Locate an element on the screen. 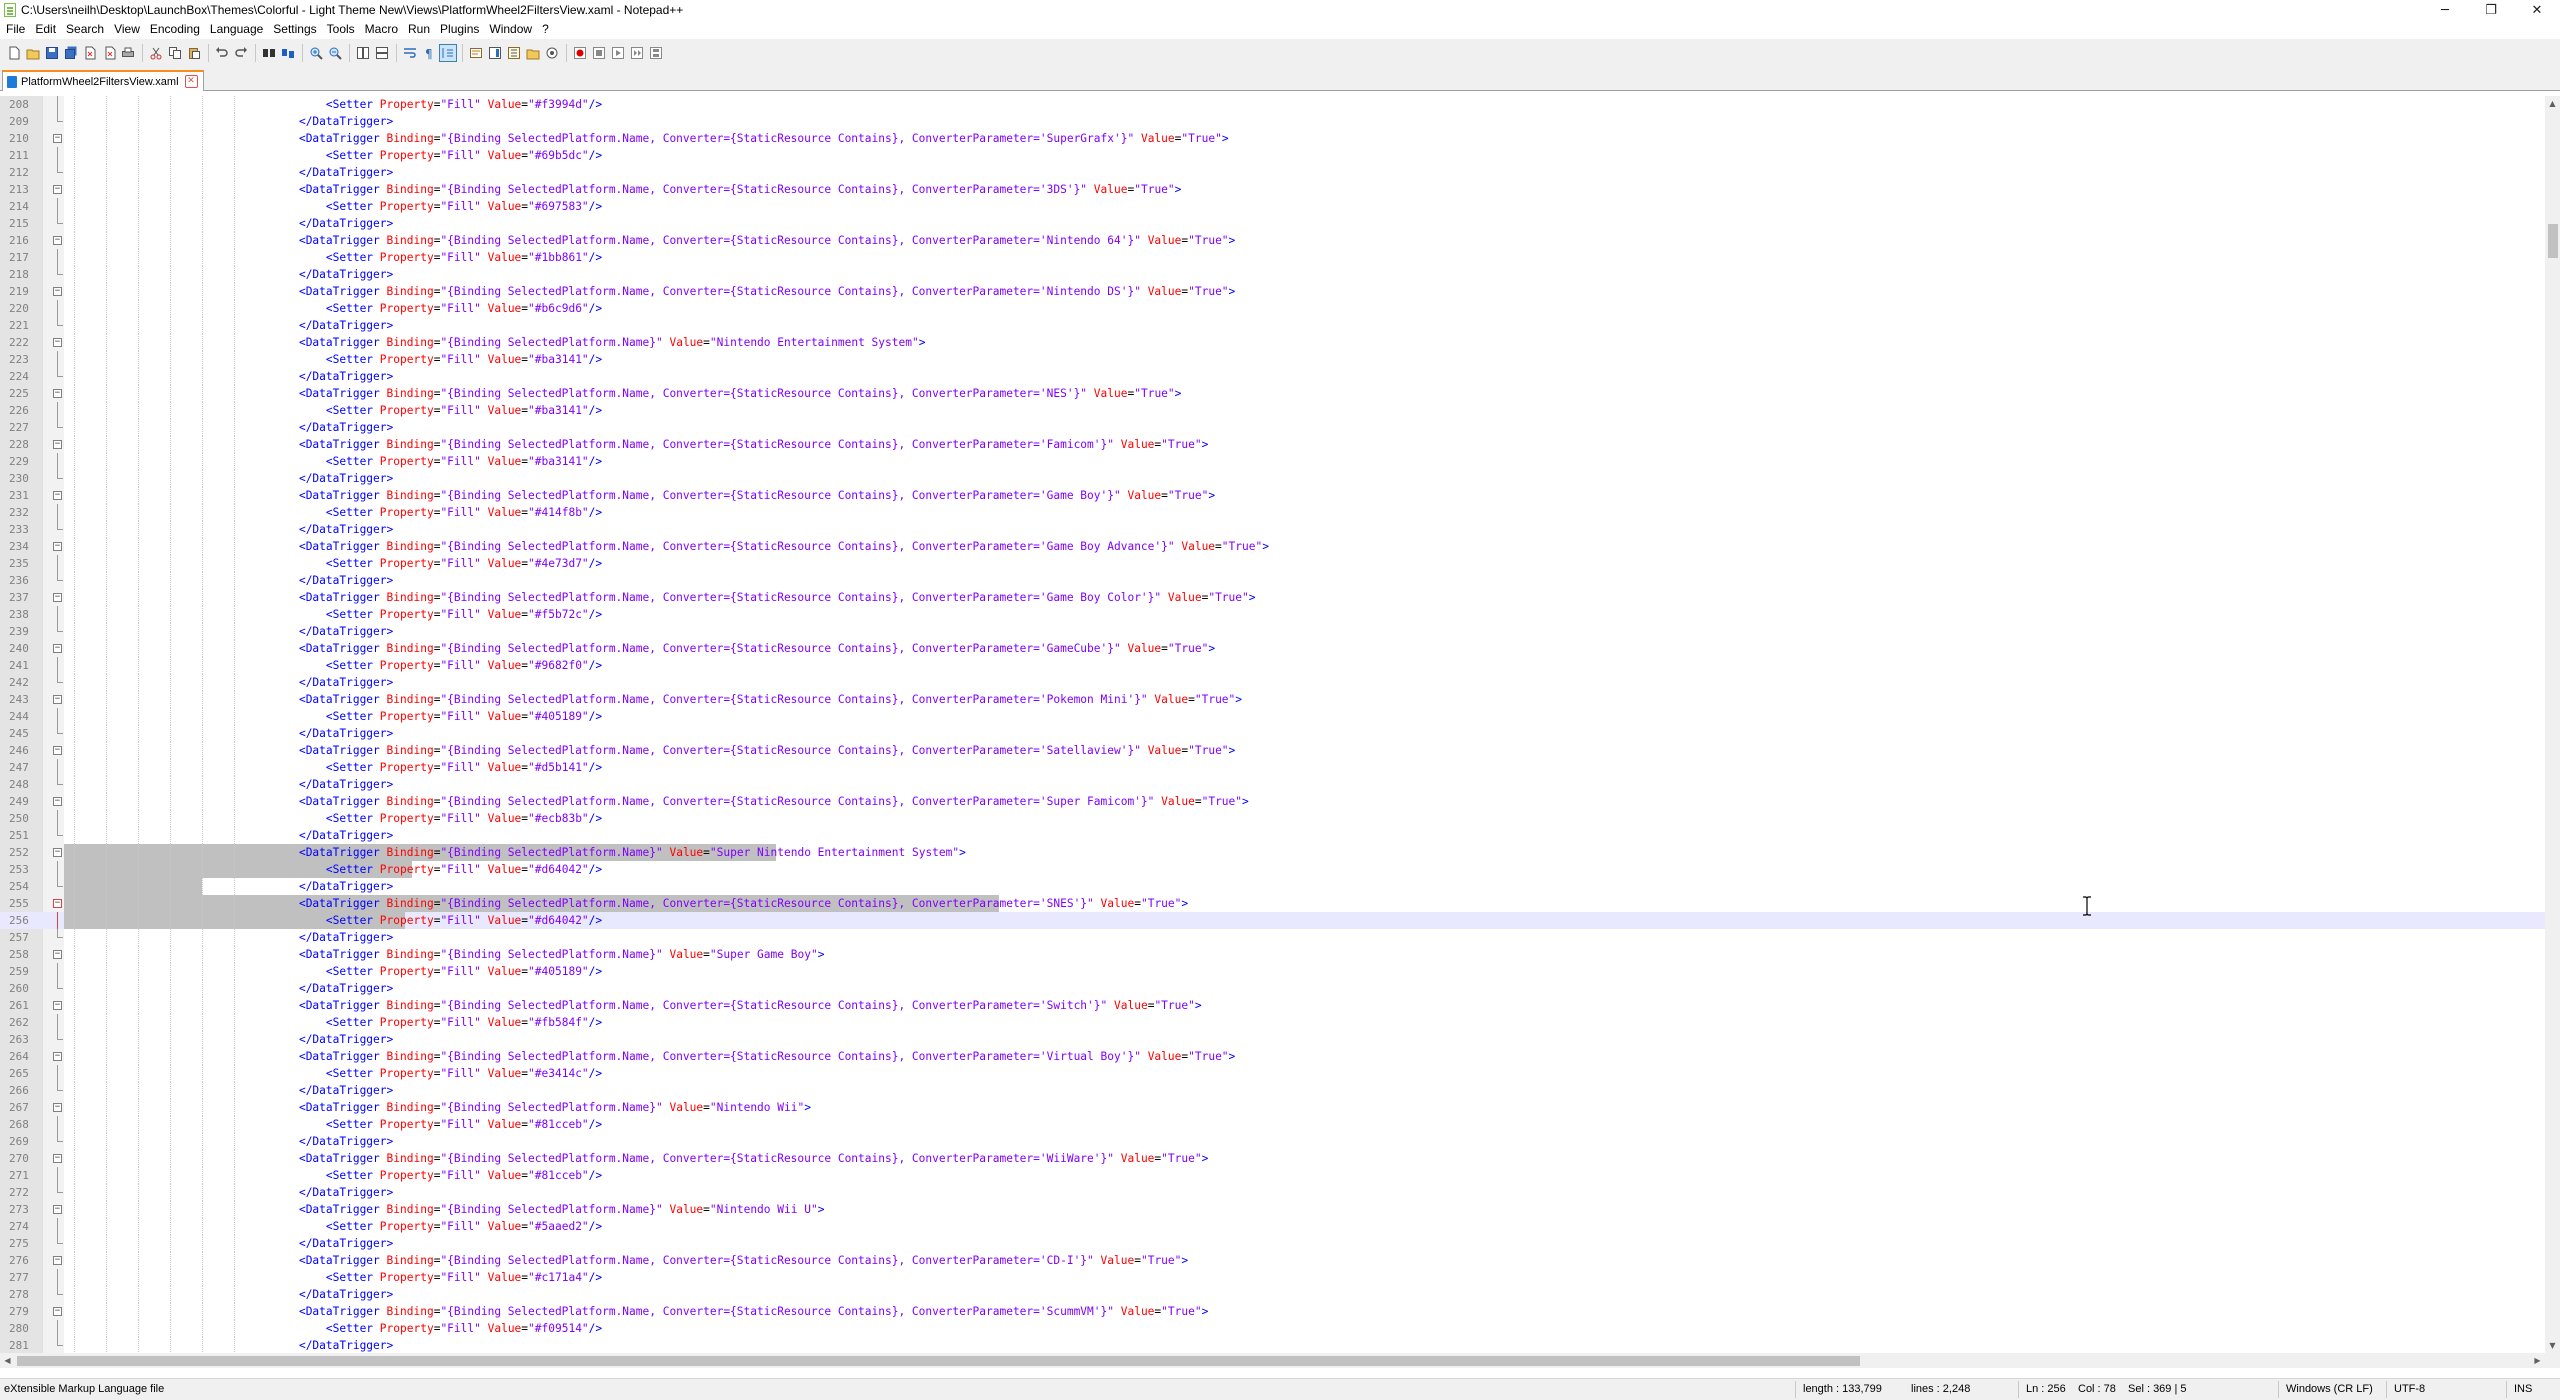  open-file-icon is located at coordinates (33, 53).